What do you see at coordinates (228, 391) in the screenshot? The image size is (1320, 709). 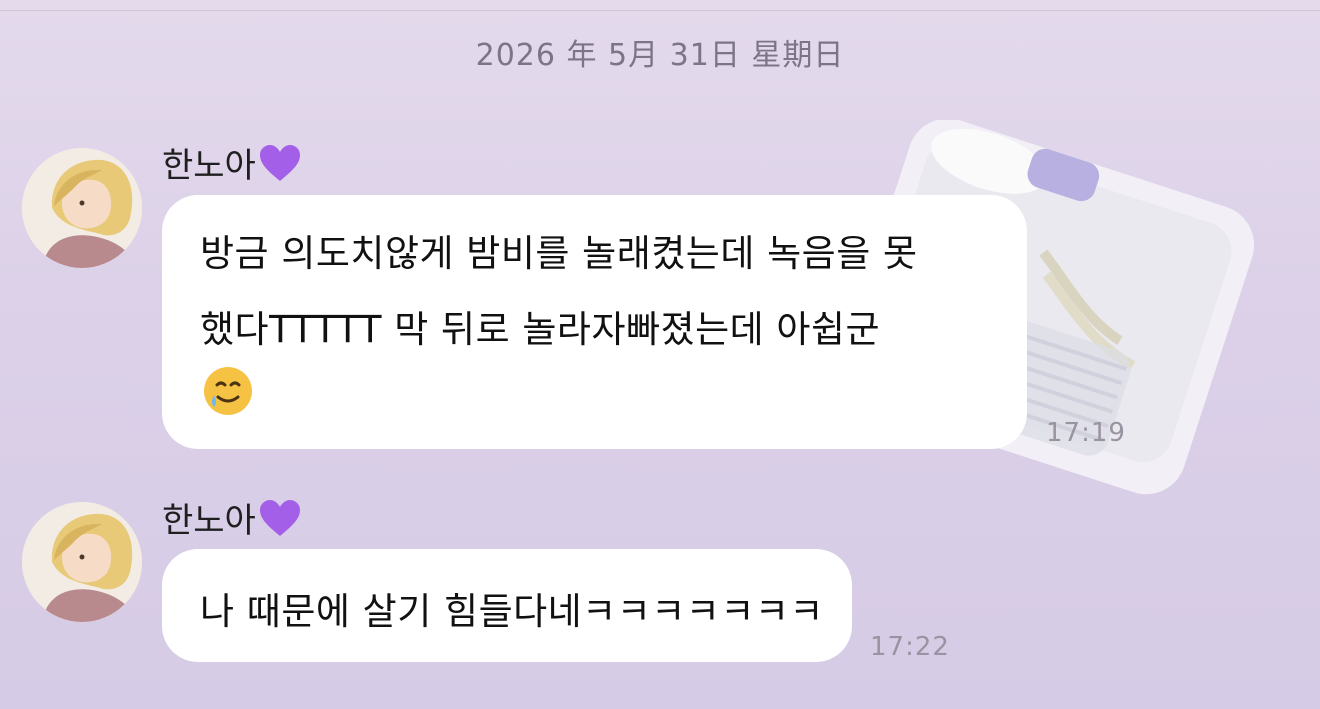 I see `smiling-face-with-tear-icon` at bounding box center [228, 391].